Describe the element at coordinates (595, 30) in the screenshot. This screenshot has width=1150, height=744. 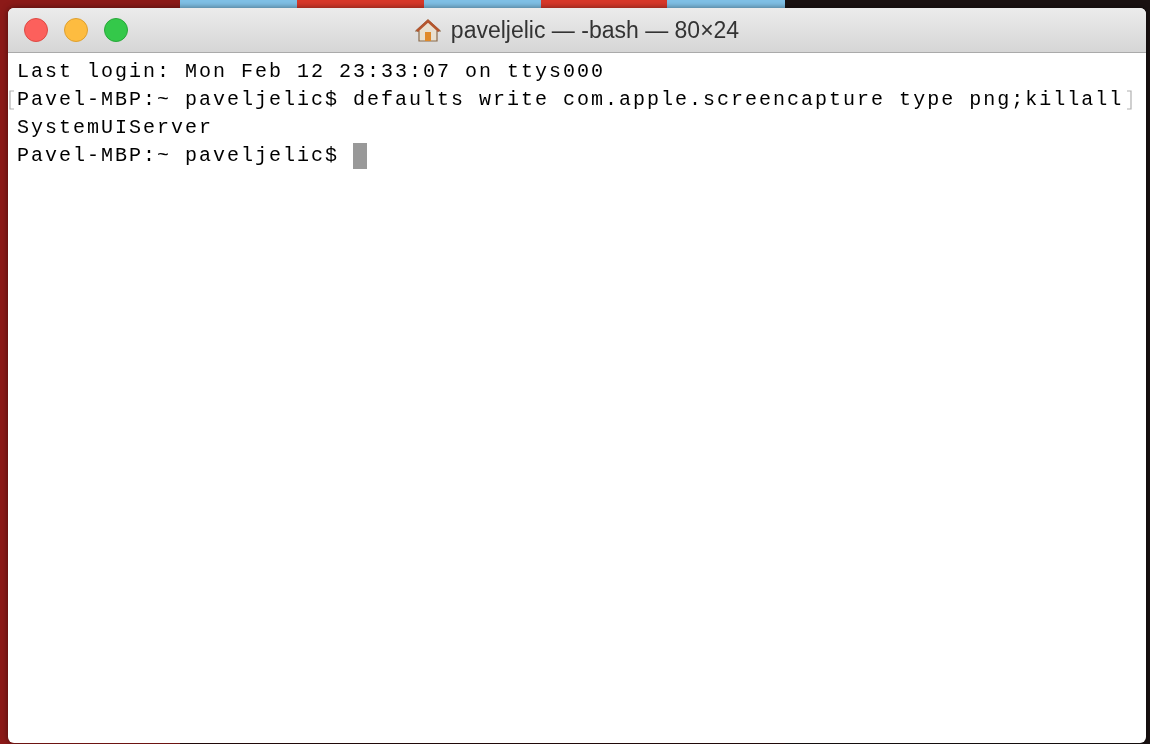
I see `window-title: paveljelic — -bash — 80×24` at that location.